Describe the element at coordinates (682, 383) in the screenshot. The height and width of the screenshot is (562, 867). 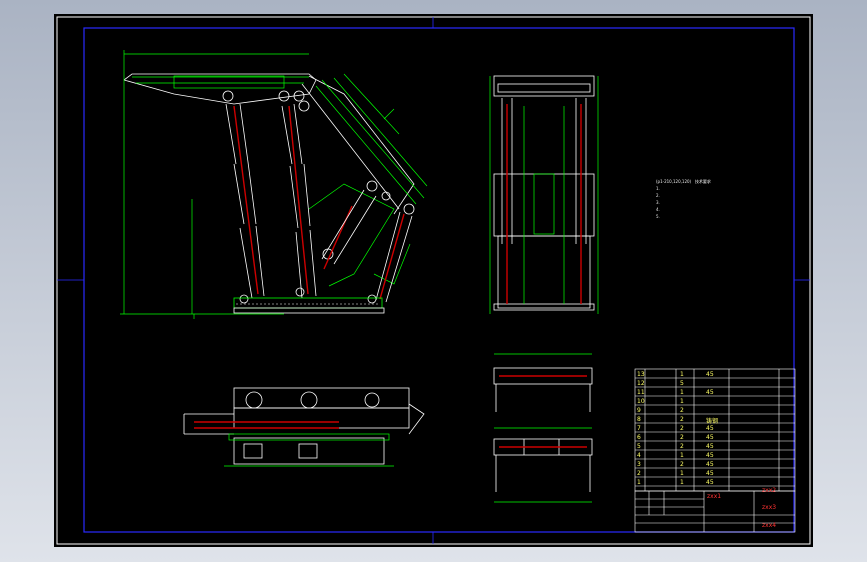
I see `bom-row-qty: 5` at that location.